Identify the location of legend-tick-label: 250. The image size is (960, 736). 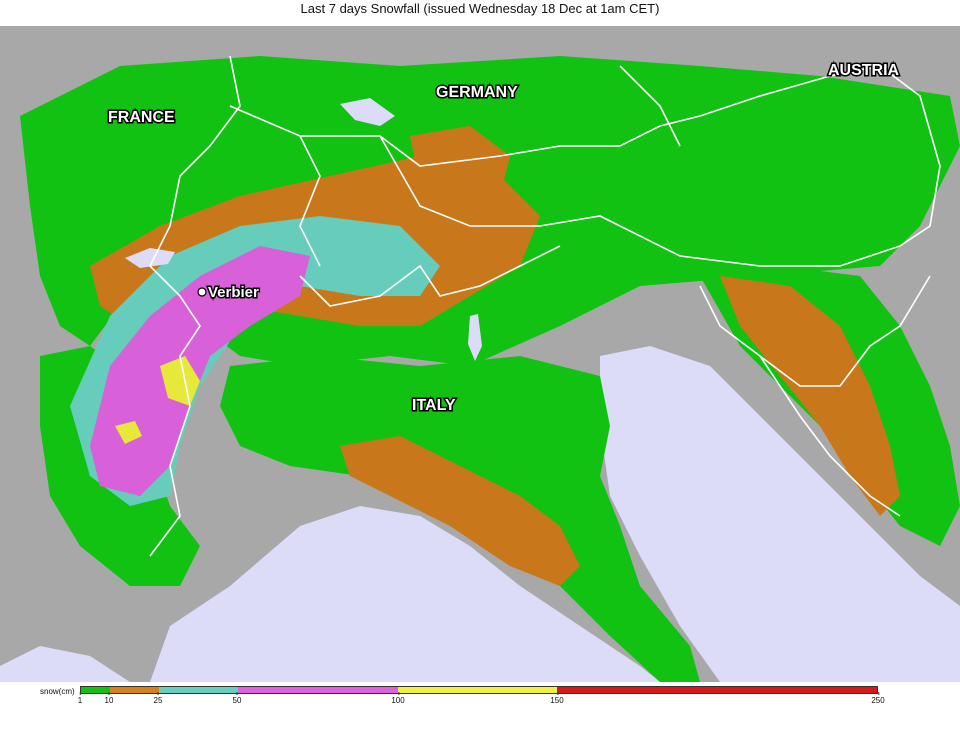
(878, 698).